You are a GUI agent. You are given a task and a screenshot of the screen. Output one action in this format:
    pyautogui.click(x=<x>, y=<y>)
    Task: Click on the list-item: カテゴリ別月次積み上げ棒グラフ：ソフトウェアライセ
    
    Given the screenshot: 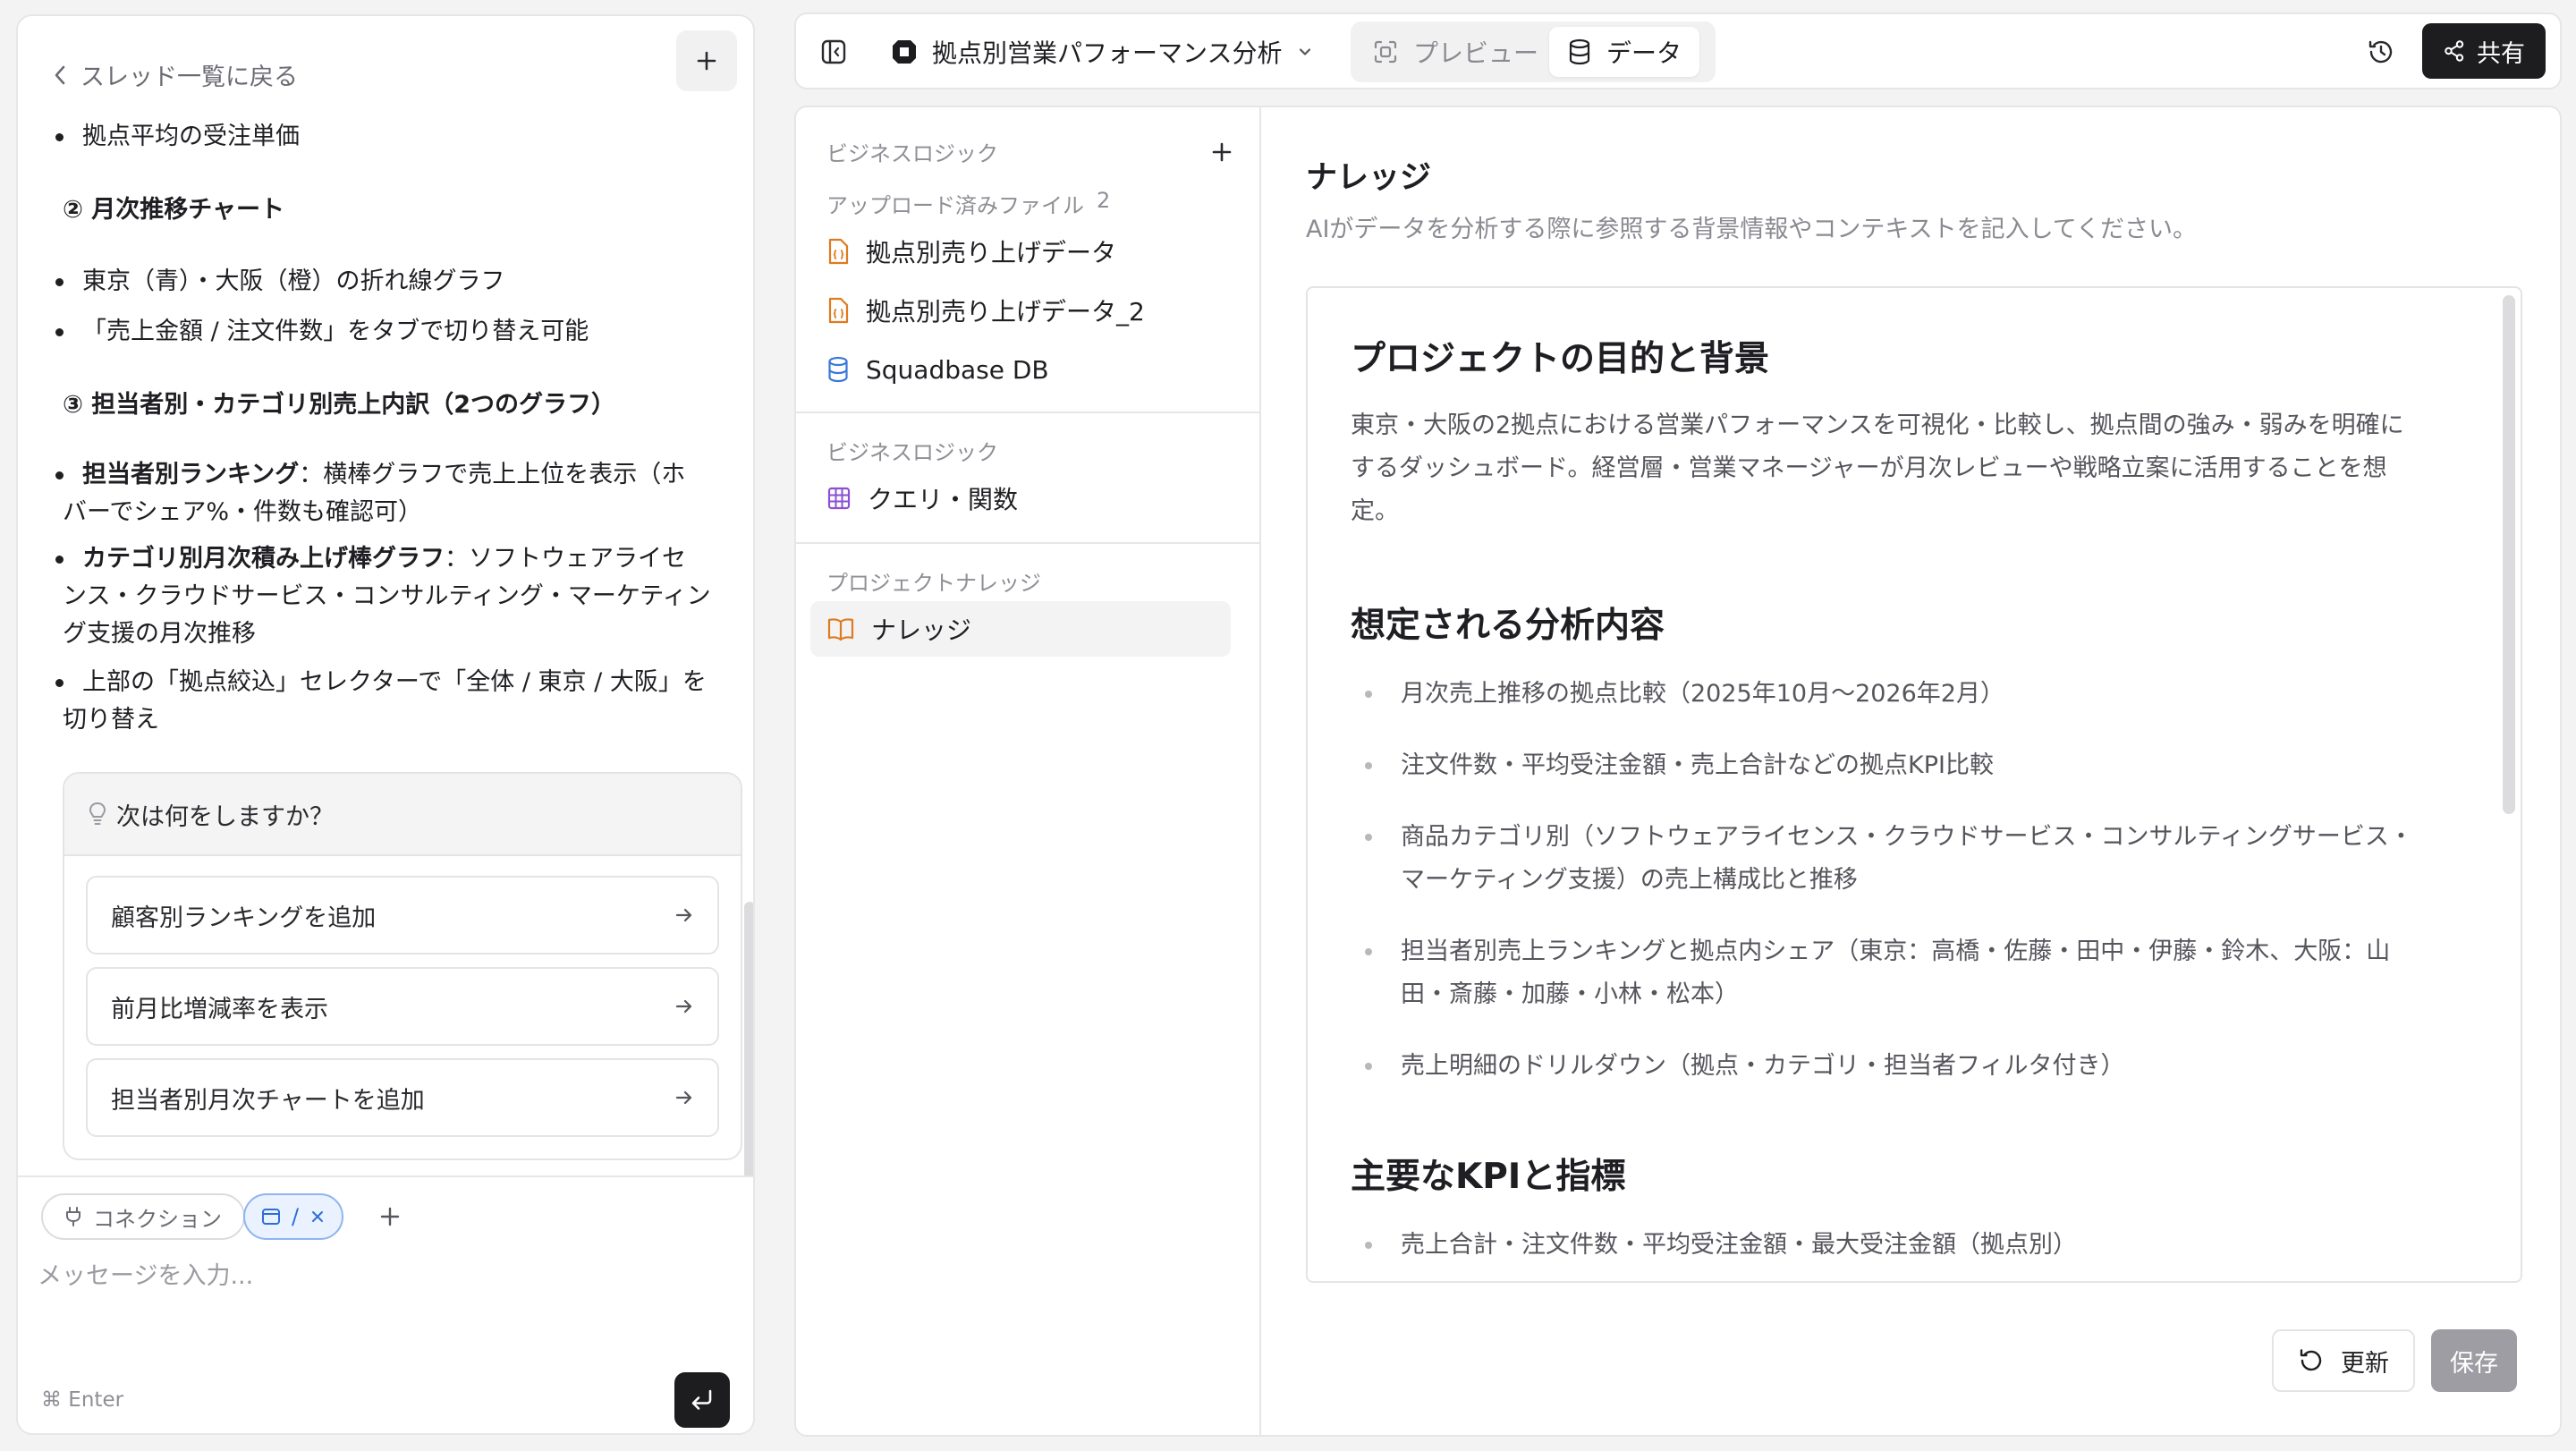 What is the action you would take?
    pyautogui.click(x=393, y=558)
    